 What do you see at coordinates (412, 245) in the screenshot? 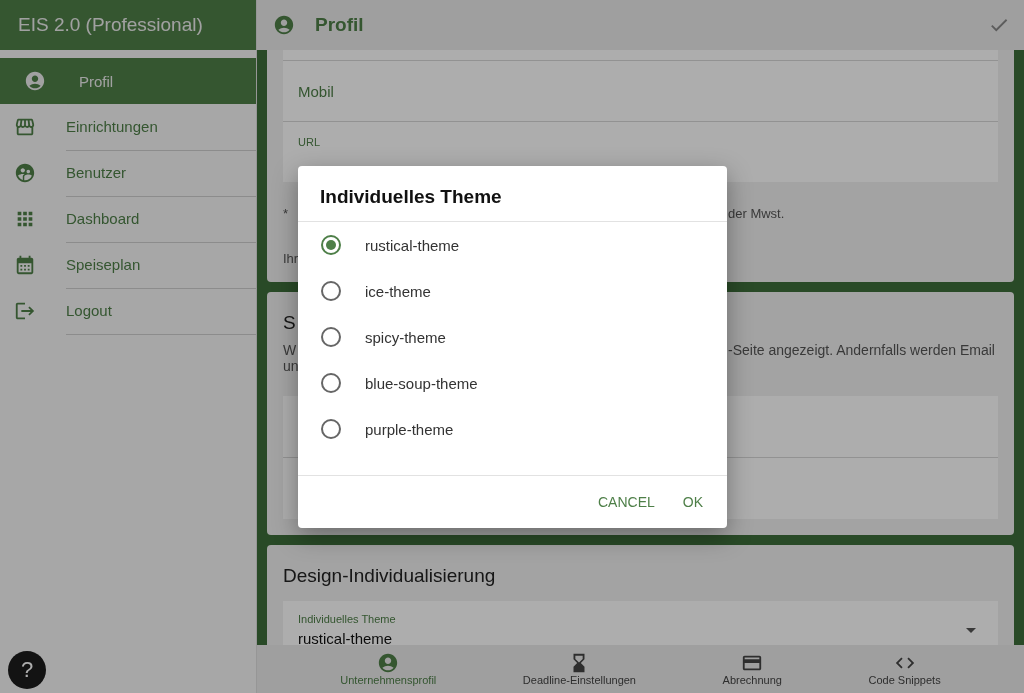
I see `option-label: rustical-theme` at bounding box center [412, 245].